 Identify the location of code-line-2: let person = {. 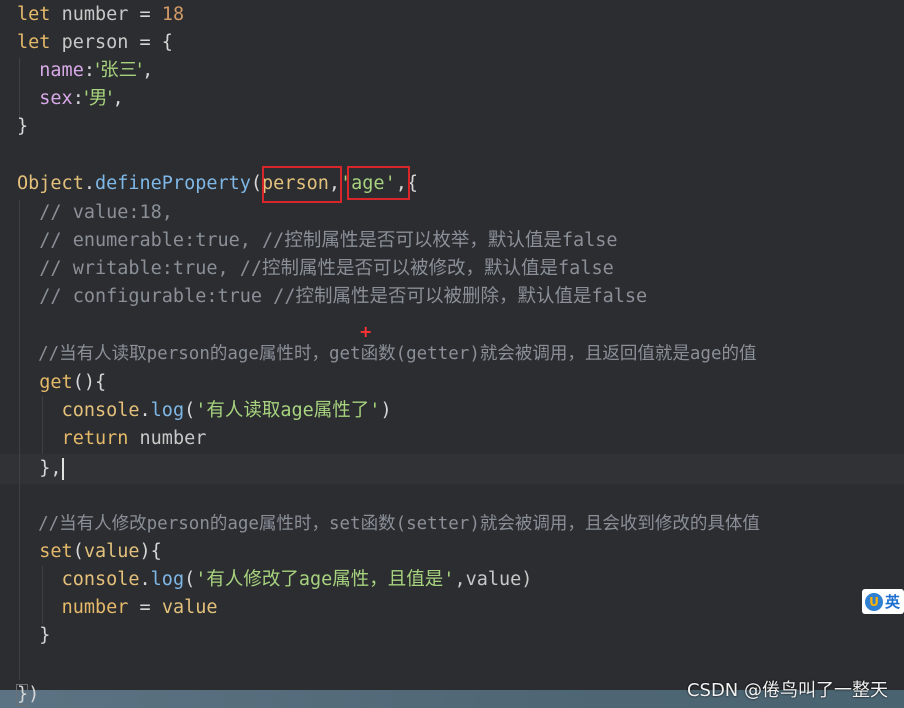
(95, 43).